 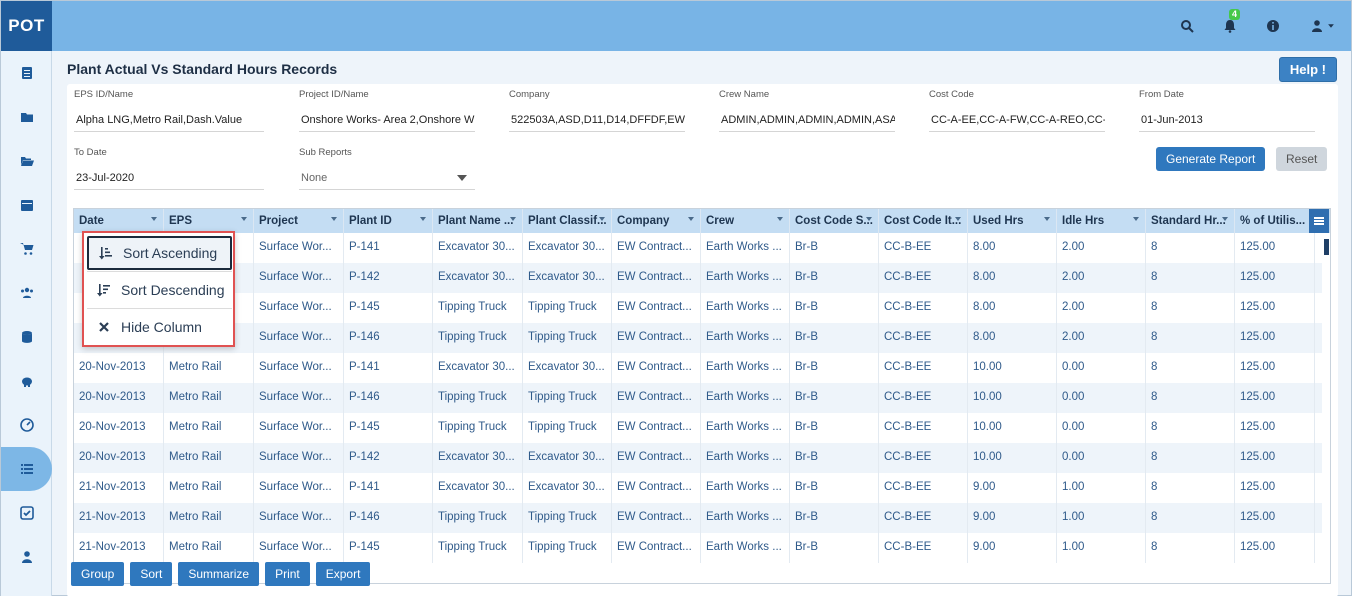 I want to click on check-square-icon, so click(x=26, y=513).